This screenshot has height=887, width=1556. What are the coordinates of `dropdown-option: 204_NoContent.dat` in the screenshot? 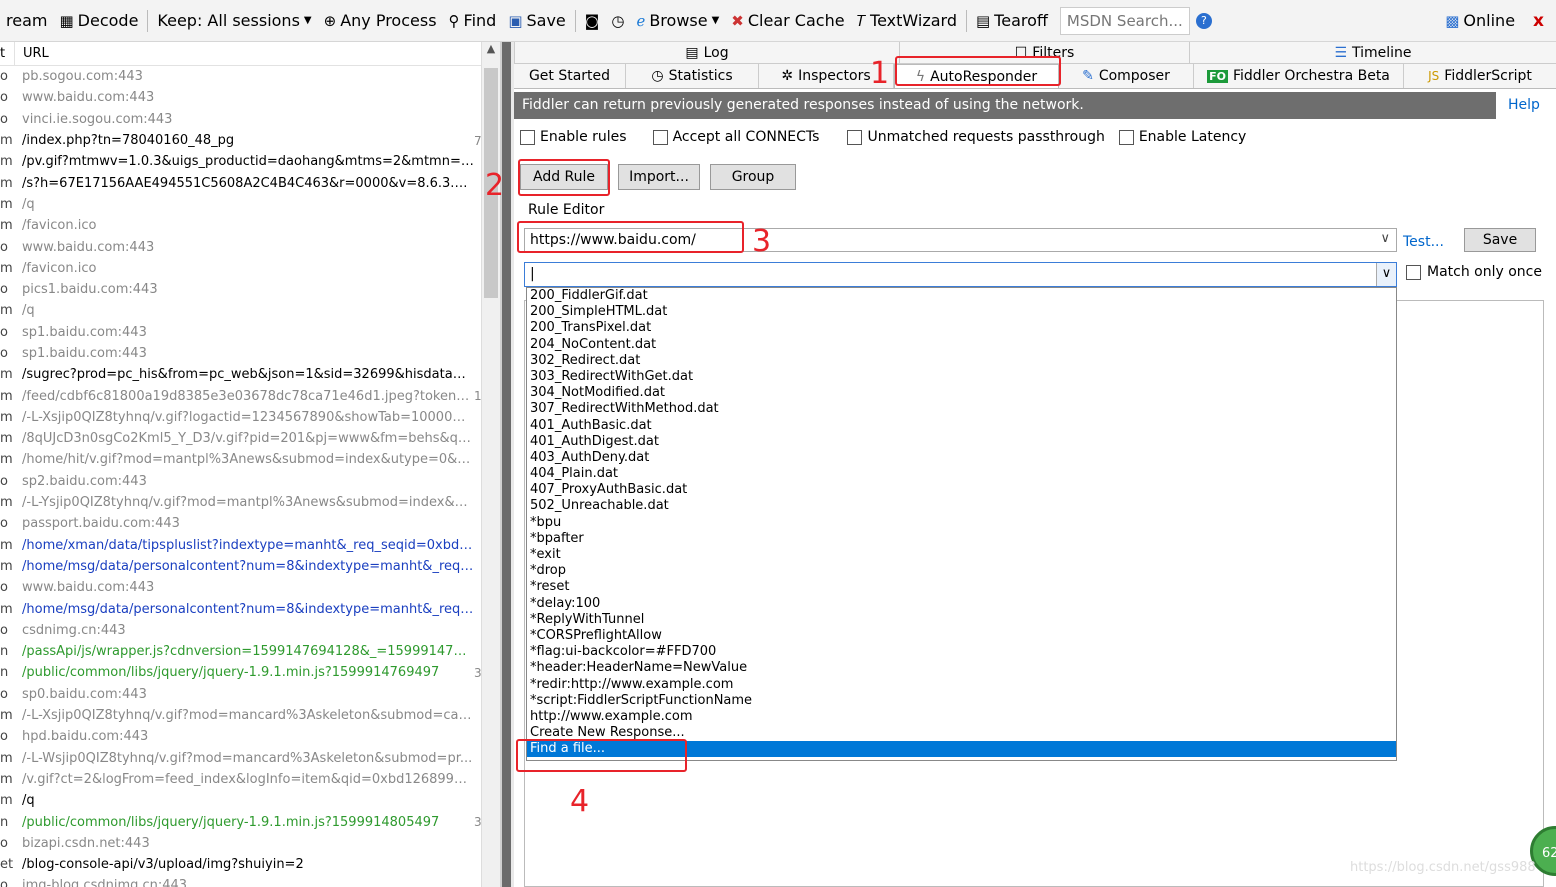 It's located at (961, 345).